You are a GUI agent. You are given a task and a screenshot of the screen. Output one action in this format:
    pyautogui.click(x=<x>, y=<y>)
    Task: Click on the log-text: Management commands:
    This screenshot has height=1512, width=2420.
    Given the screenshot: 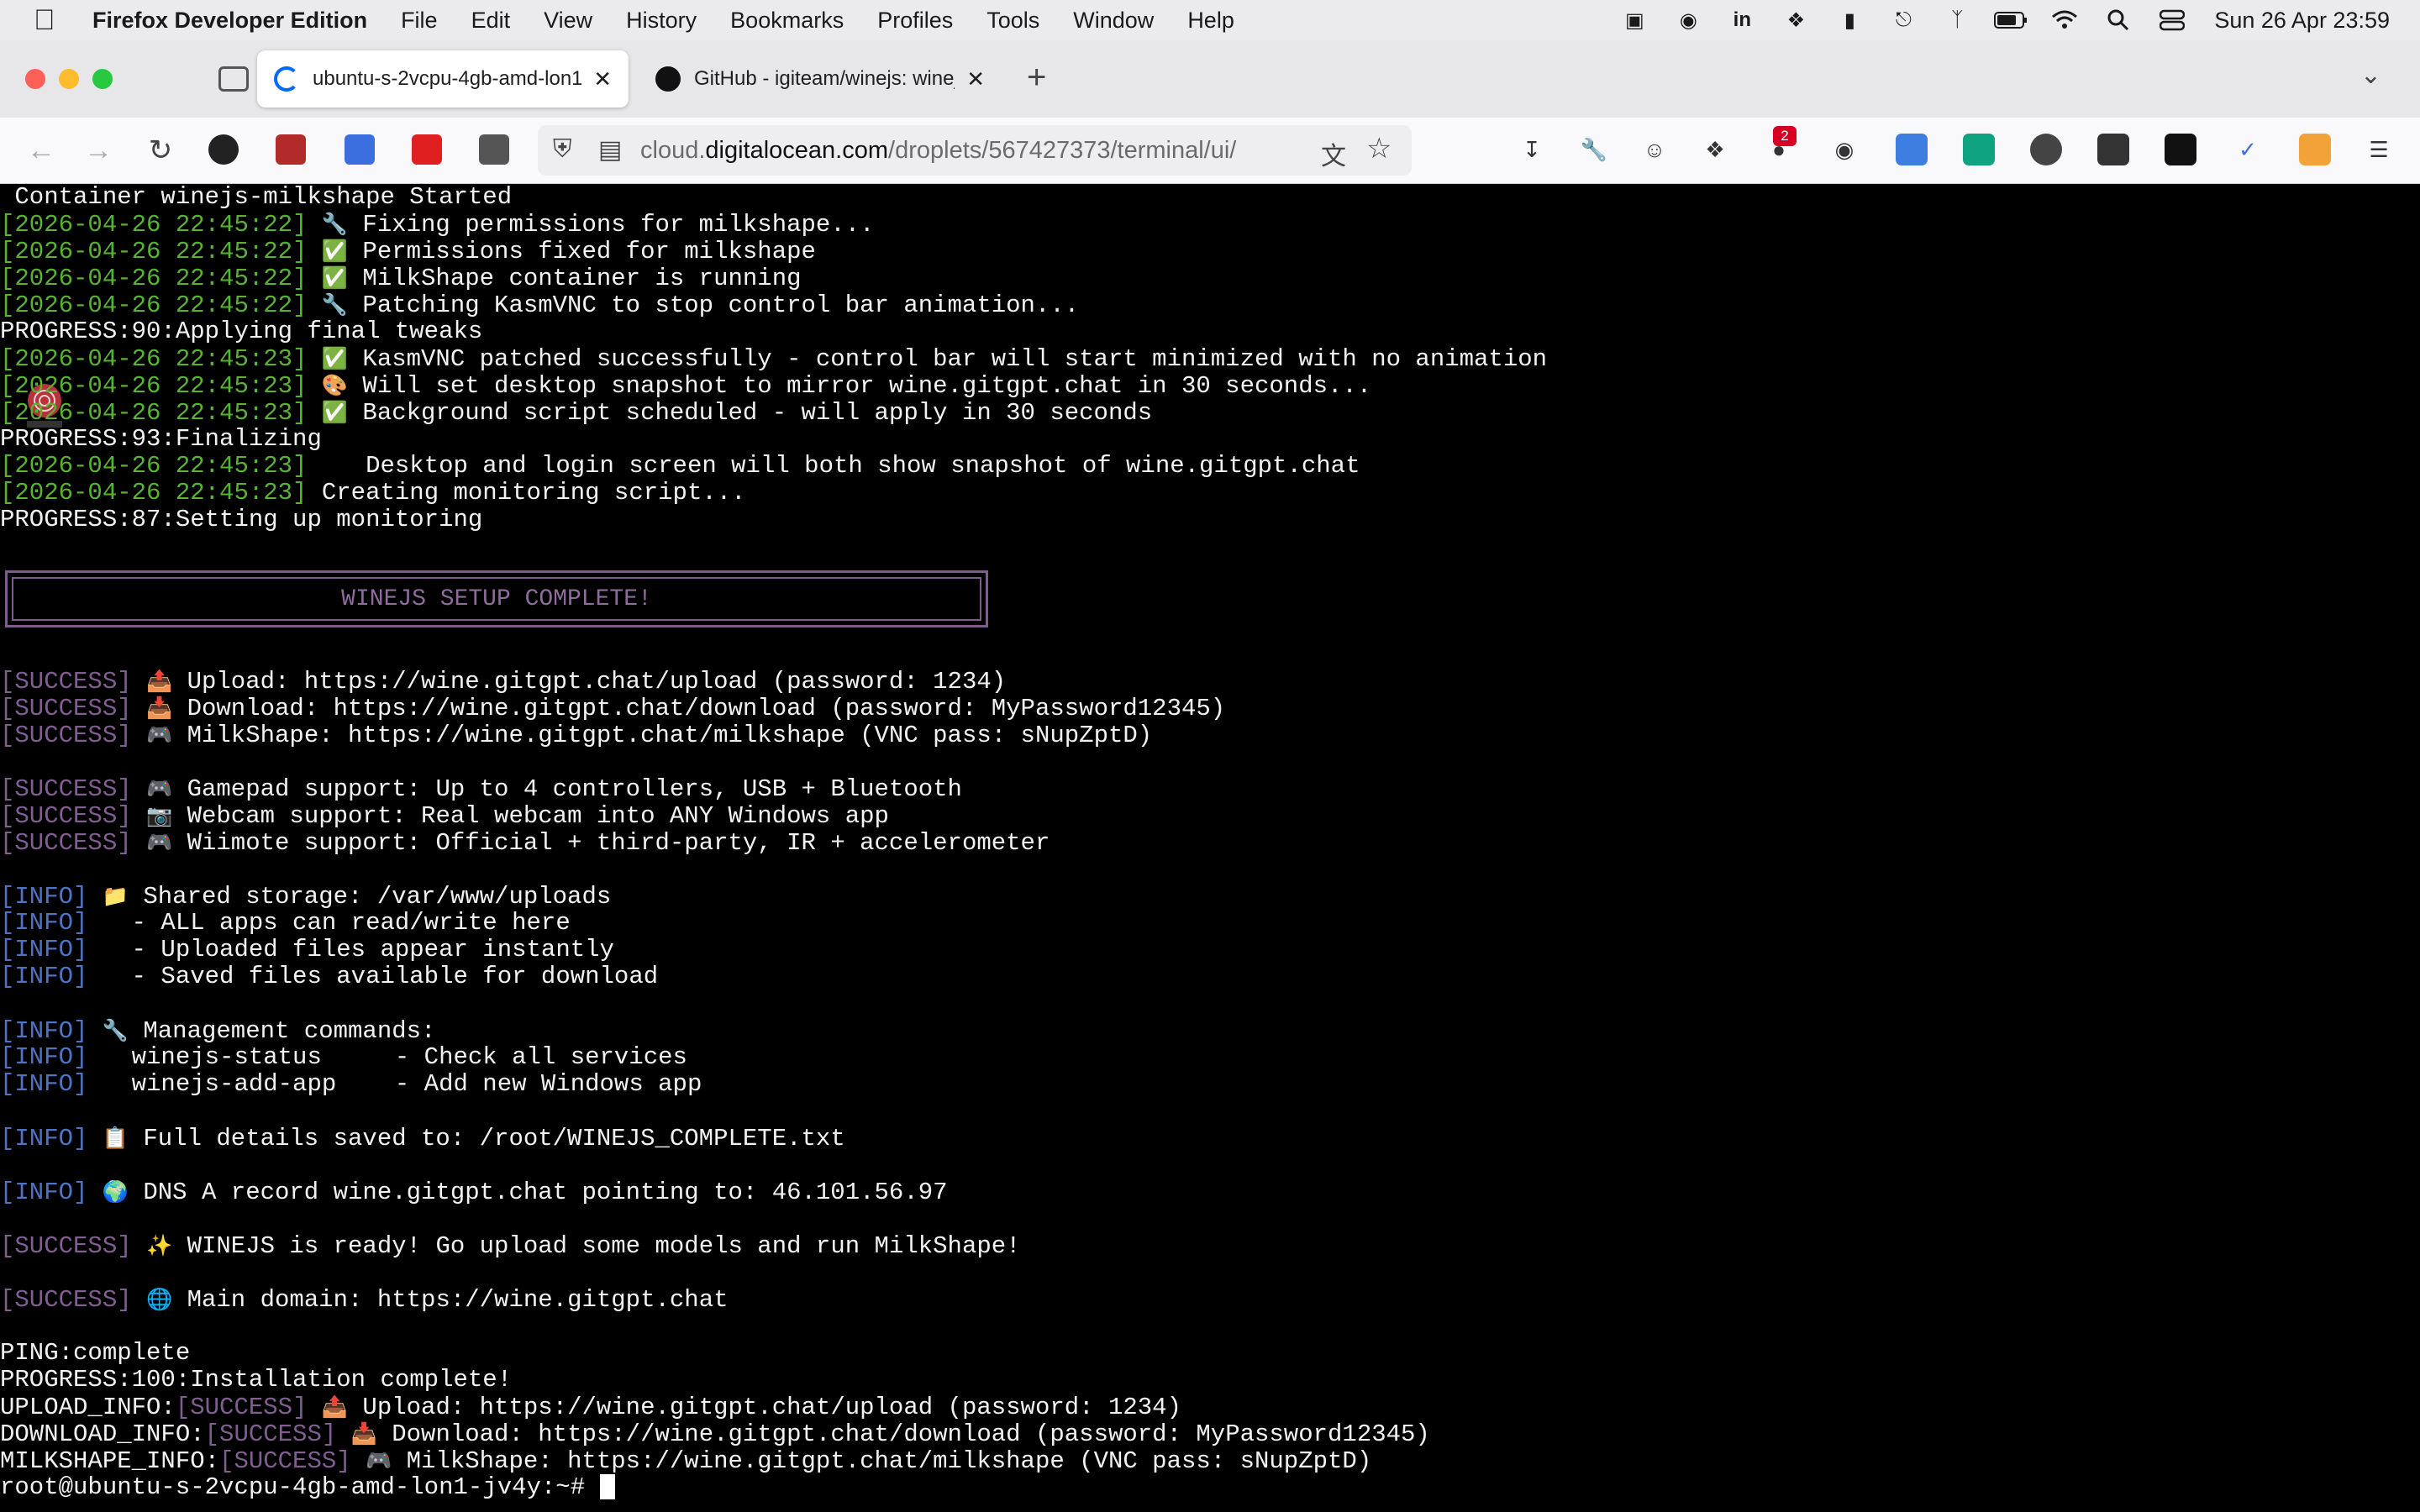 What is the action you would take?
    pyautogui.click(x=282, y=1031)
    